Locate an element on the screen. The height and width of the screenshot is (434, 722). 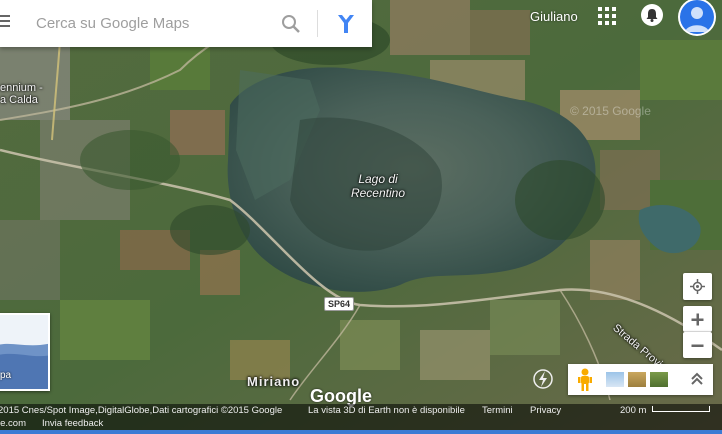
minus-icon is located at coordinates (697, 345).